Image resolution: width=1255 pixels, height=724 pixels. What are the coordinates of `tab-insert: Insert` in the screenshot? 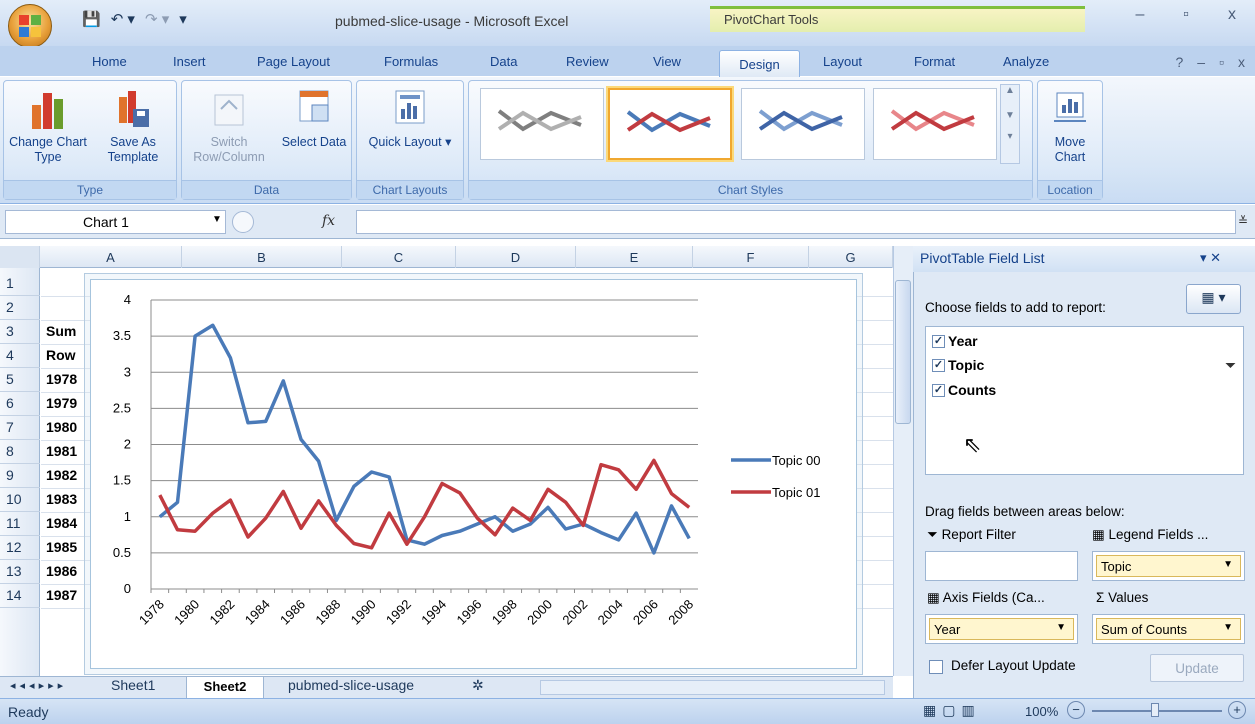 It's located at (189, 61).